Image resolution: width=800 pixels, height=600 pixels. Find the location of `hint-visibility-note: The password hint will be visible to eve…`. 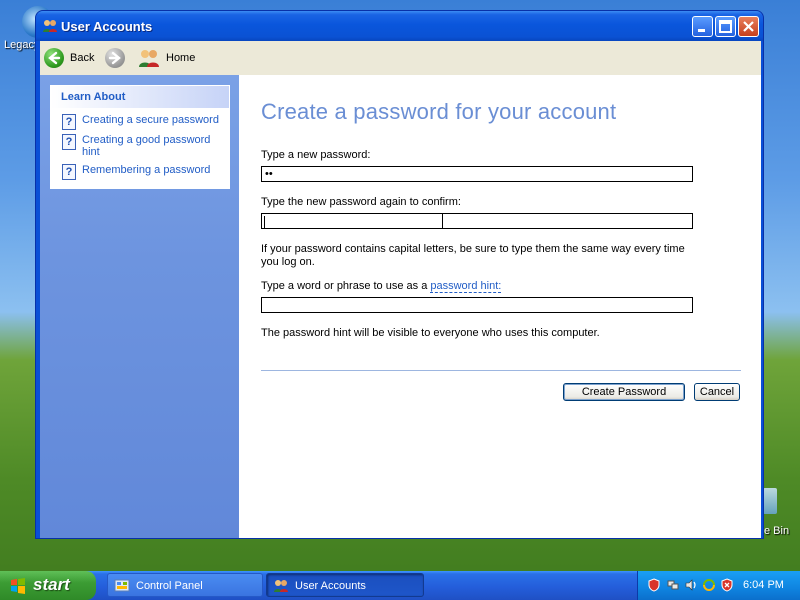

hint-visibility-note: The password hint will be visible to eve… is located at coordinates (430, 333).